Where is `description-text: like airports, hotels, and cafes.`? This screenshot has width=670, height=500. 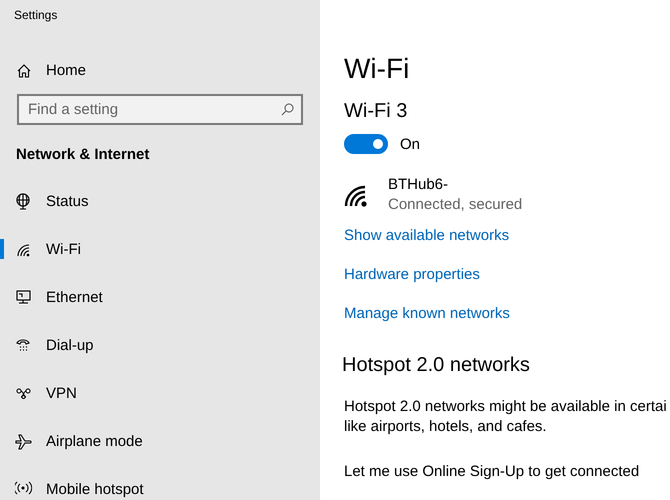 description-text: like airports, hotels, and cafes. is located at coordinates (446, 427).